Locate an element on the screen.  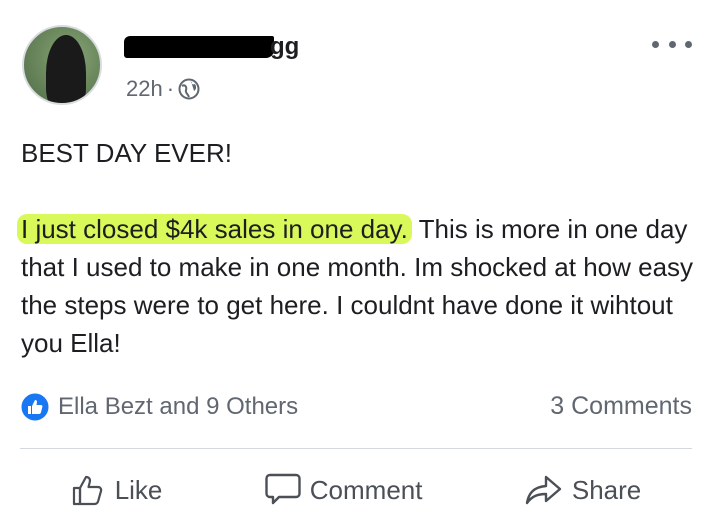
avatar-silhouette is located at coordinates (66, 69).